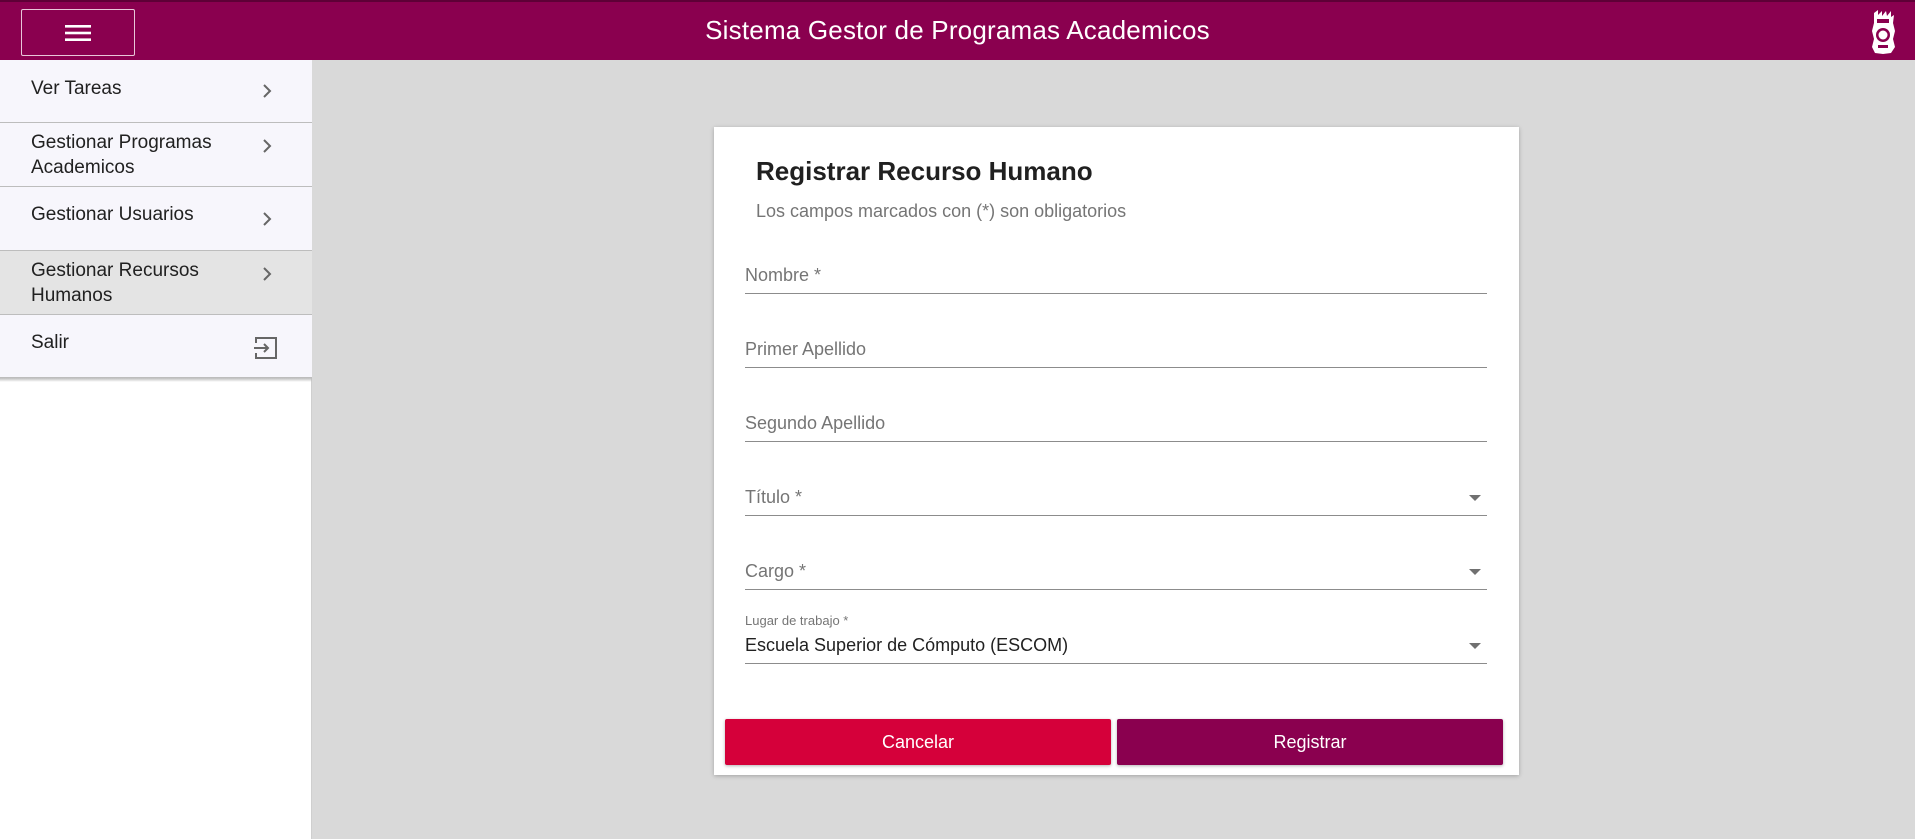 The width and height of the screenshot is (1915, 839). I want to click on sidebar-item-label: Gestionar Usuarios, so click(112, 214).